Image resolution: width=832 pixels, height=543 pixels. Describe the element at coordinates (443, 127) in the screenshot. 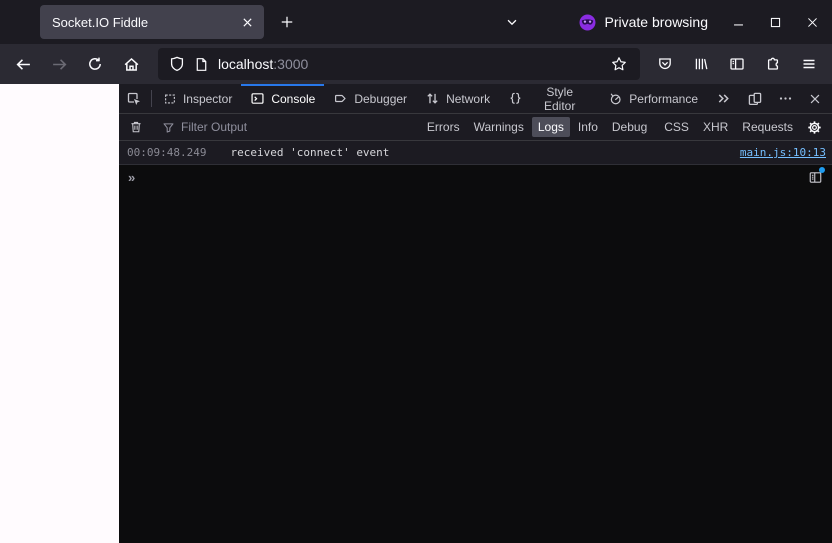

I see `filter-errors-button: Errors` at that location.